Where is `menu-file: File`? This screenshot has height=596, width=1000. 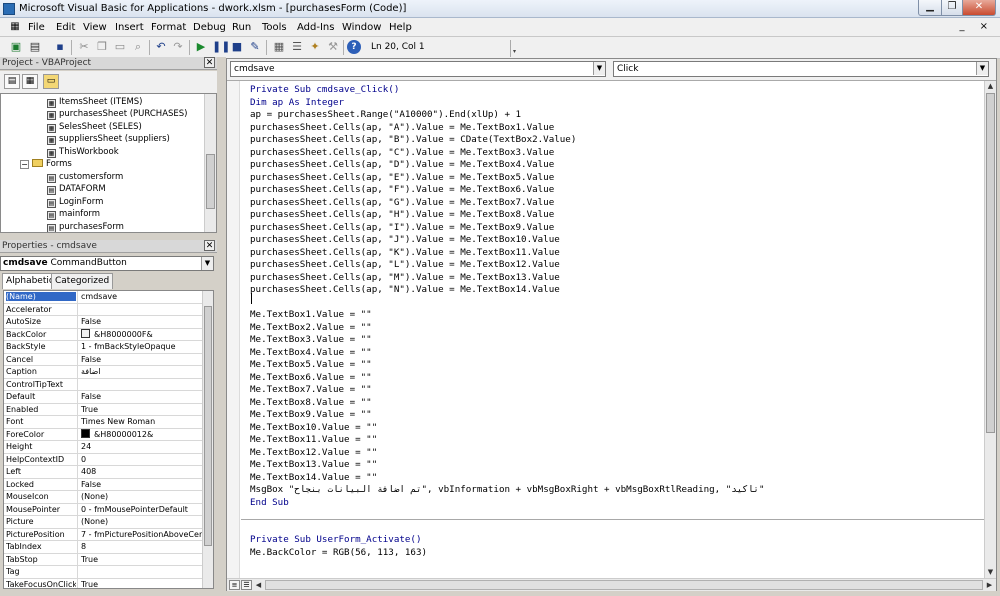 menu-file: File is located at coordinates (36, 27).